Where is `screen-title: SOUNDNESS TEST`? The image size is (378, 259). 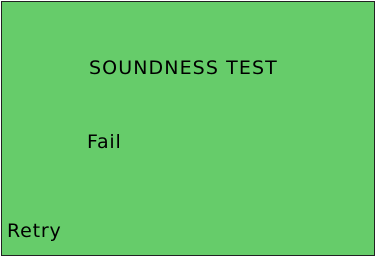
screen-title: SOUNDNESS TEST is located at coordinates (183, 68).